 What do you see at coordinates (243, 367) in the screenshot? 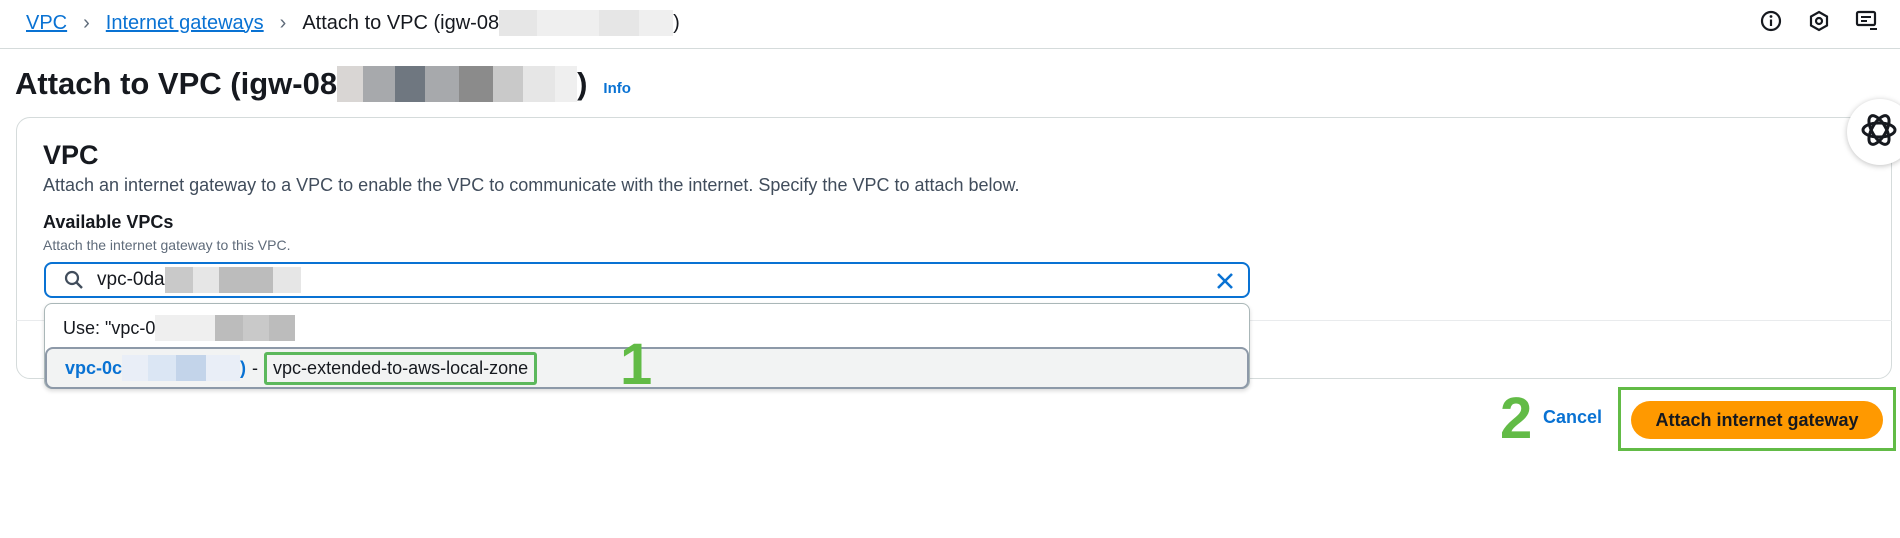
I see `vpc-option-id-suffix: )` at bounding box center [243, 367].